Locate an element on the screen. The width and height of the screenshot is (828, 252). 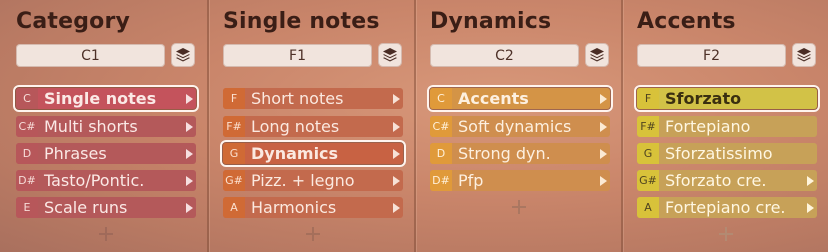
articulation-row: C Single notes is located at coordinates (106, 98).